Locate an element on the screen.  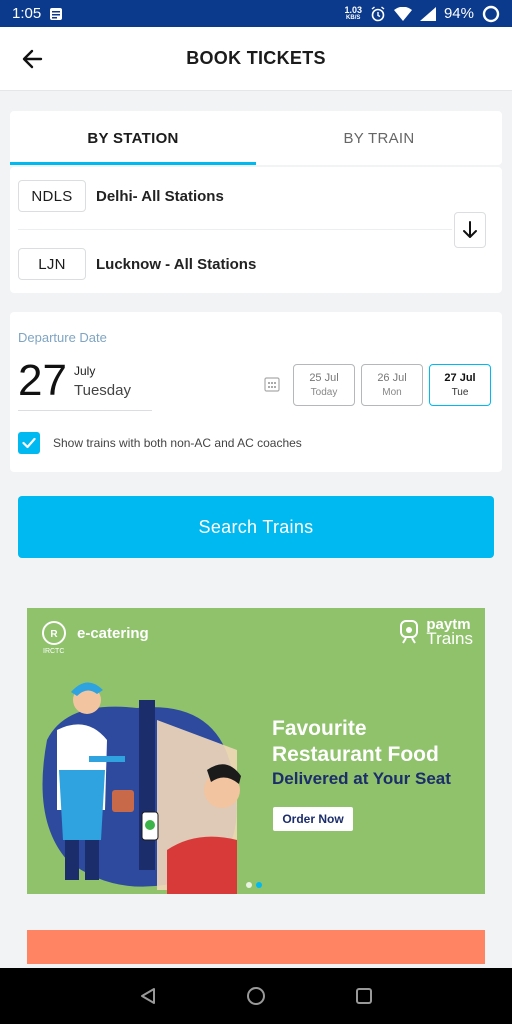
square-recents-icon is located at coordinates (364, 996).